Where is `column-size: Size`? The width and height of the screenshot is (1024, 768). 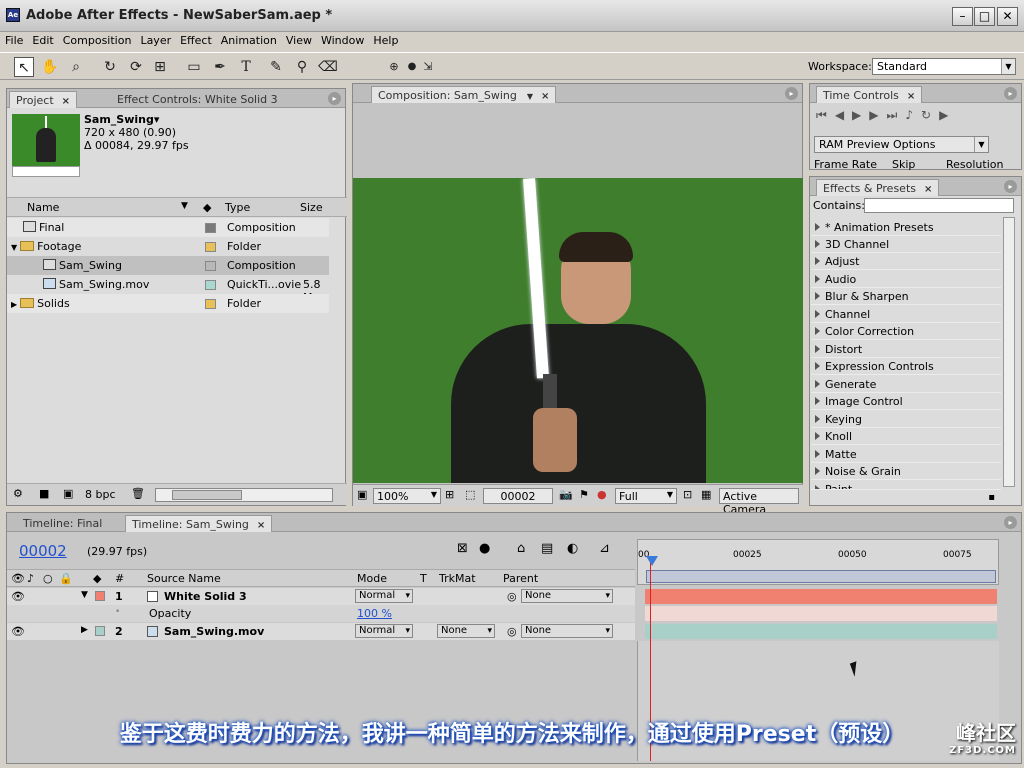 column-size: Size is located at coordinates (311, 207).